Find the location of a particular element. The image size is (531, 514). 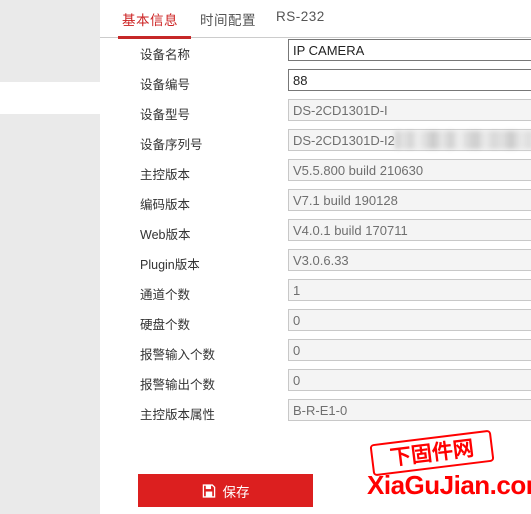

field-label: 设备型号 is located at coordinates (165, 115).